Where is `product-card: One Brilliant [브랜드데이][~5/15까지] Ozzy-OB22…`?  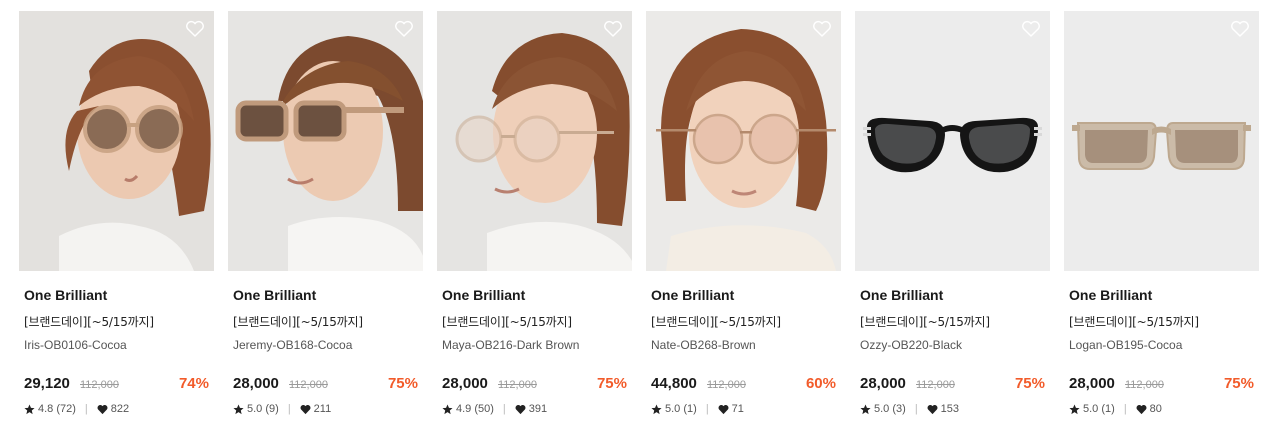 product-card: One Brilliant [브랜드데이][~5/15까지] Ozzy-OB22… is located at coordinates (952, 221).